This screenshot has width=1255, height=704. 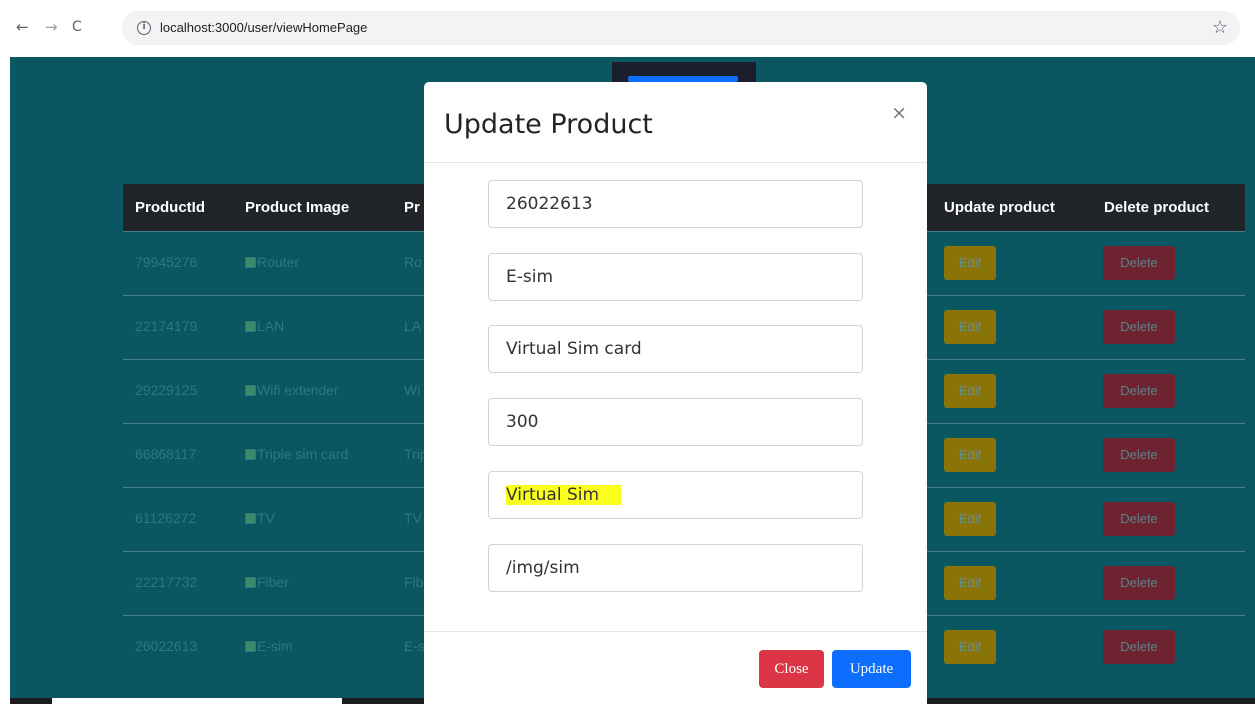 I want to click on cell-product-image: Fiber, so click(x=267, y=582).